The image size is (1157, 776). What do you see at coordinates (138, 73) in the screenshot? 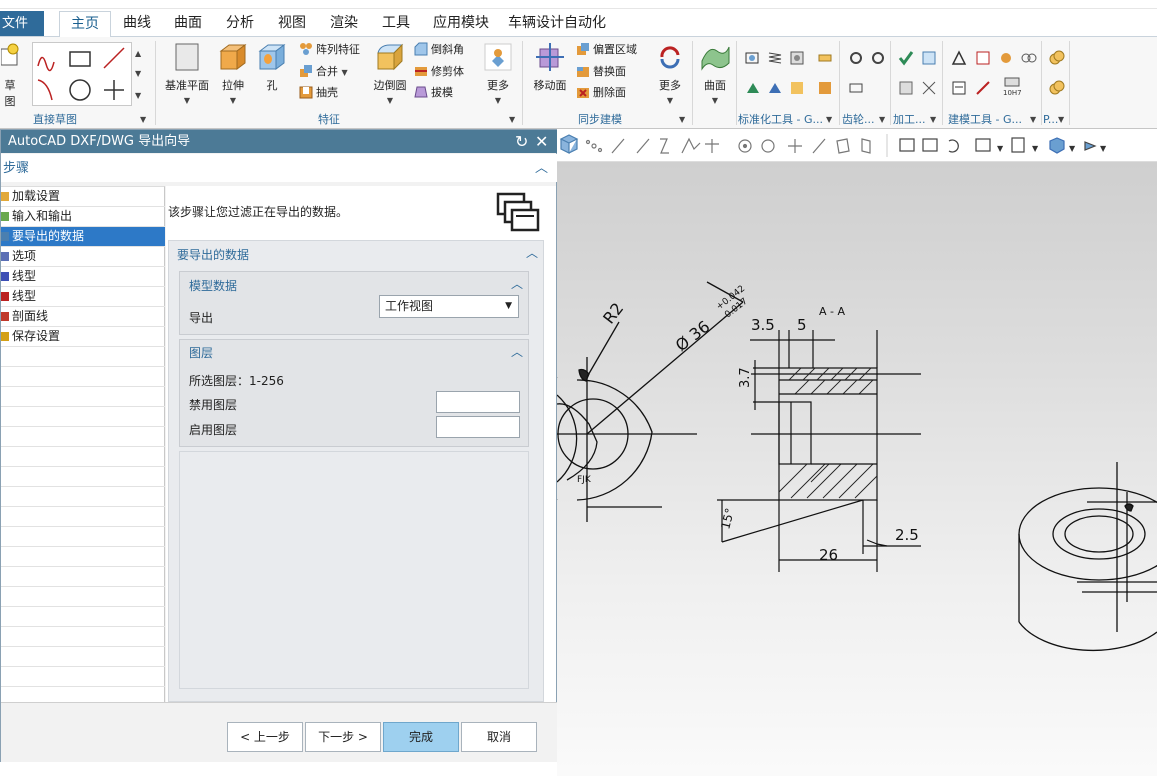
I see `chevron-down-icon: ▼` at bounding box center [138, 73].